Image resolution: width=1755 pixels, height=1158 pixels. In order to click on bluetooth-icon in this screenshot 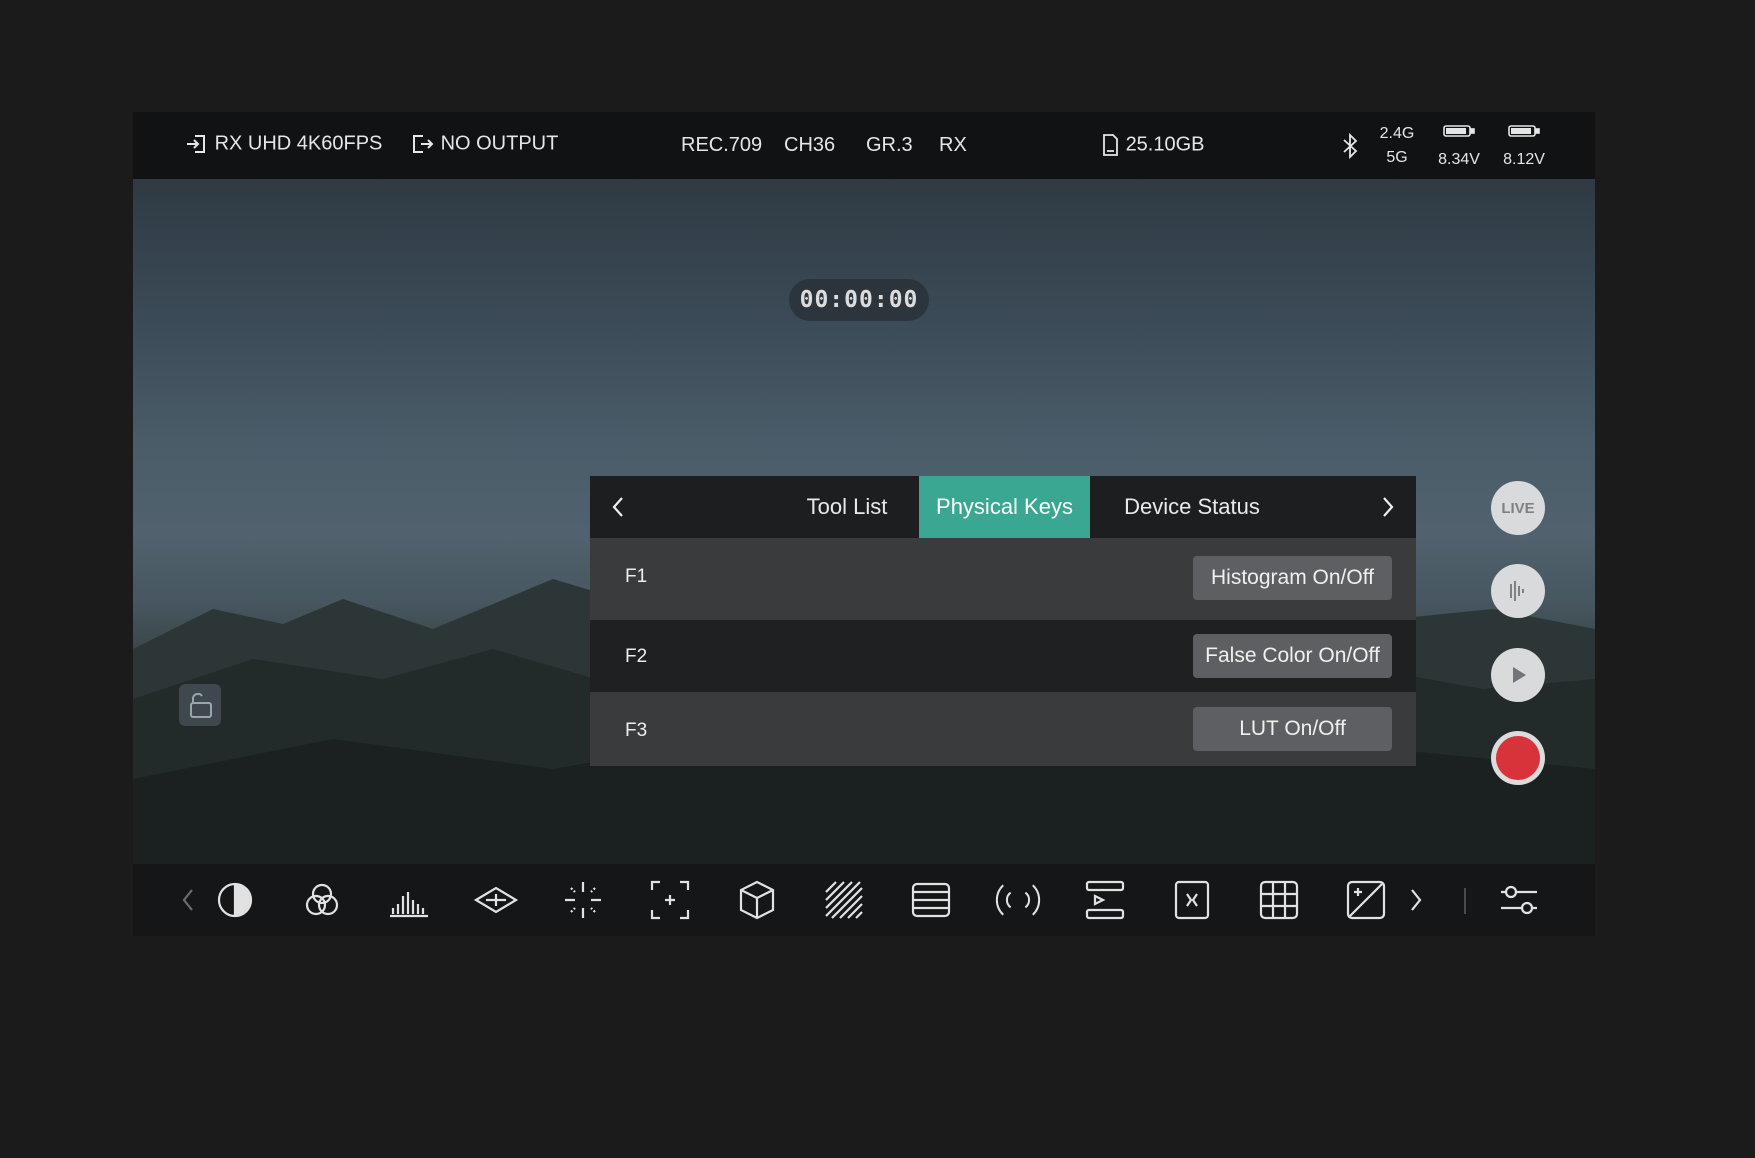, I will do `click(1350, 146)`.